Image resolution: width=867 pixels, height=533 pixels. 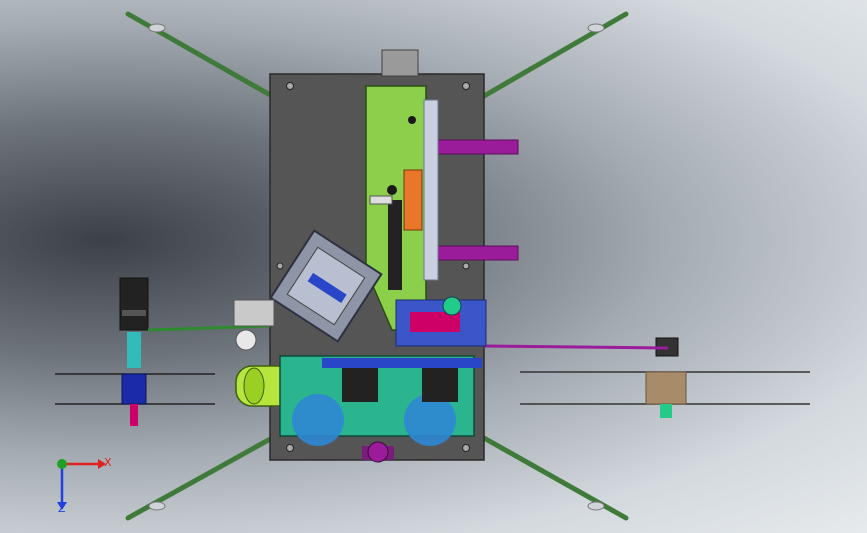 What do you see at coordinates (474, 147) in the screenshot?
I see `upper-bracket` at bounding box center [474, 147].